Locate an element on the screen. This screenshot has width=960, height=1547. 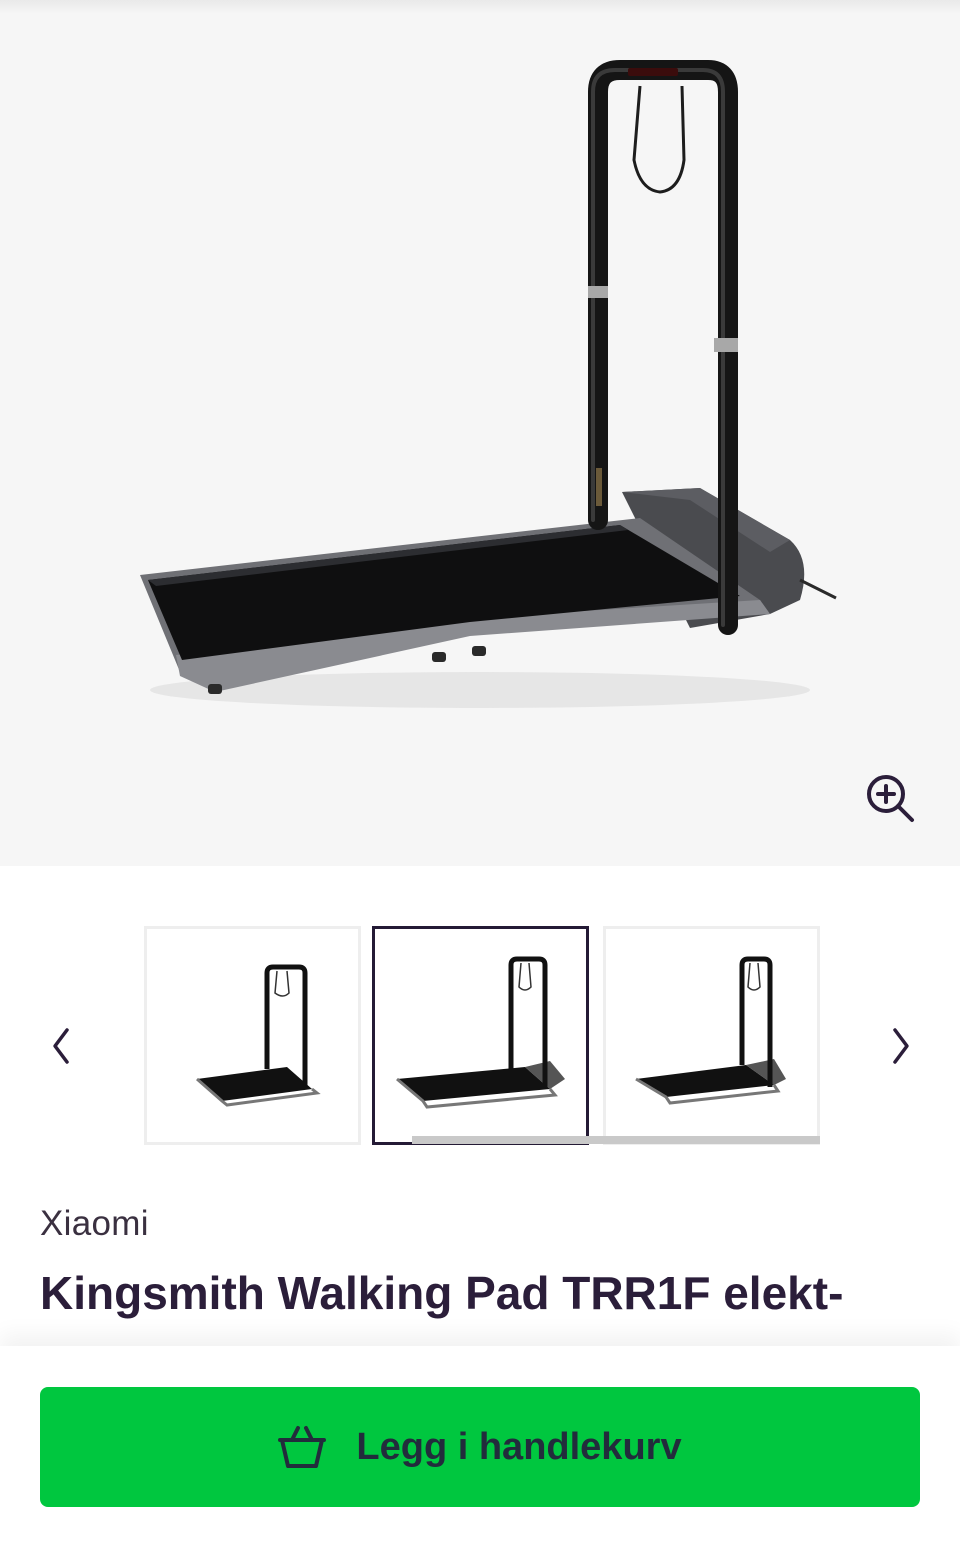
sticky-cta-bar: Legg i handlekurv is located at coordinates (480, 1446).